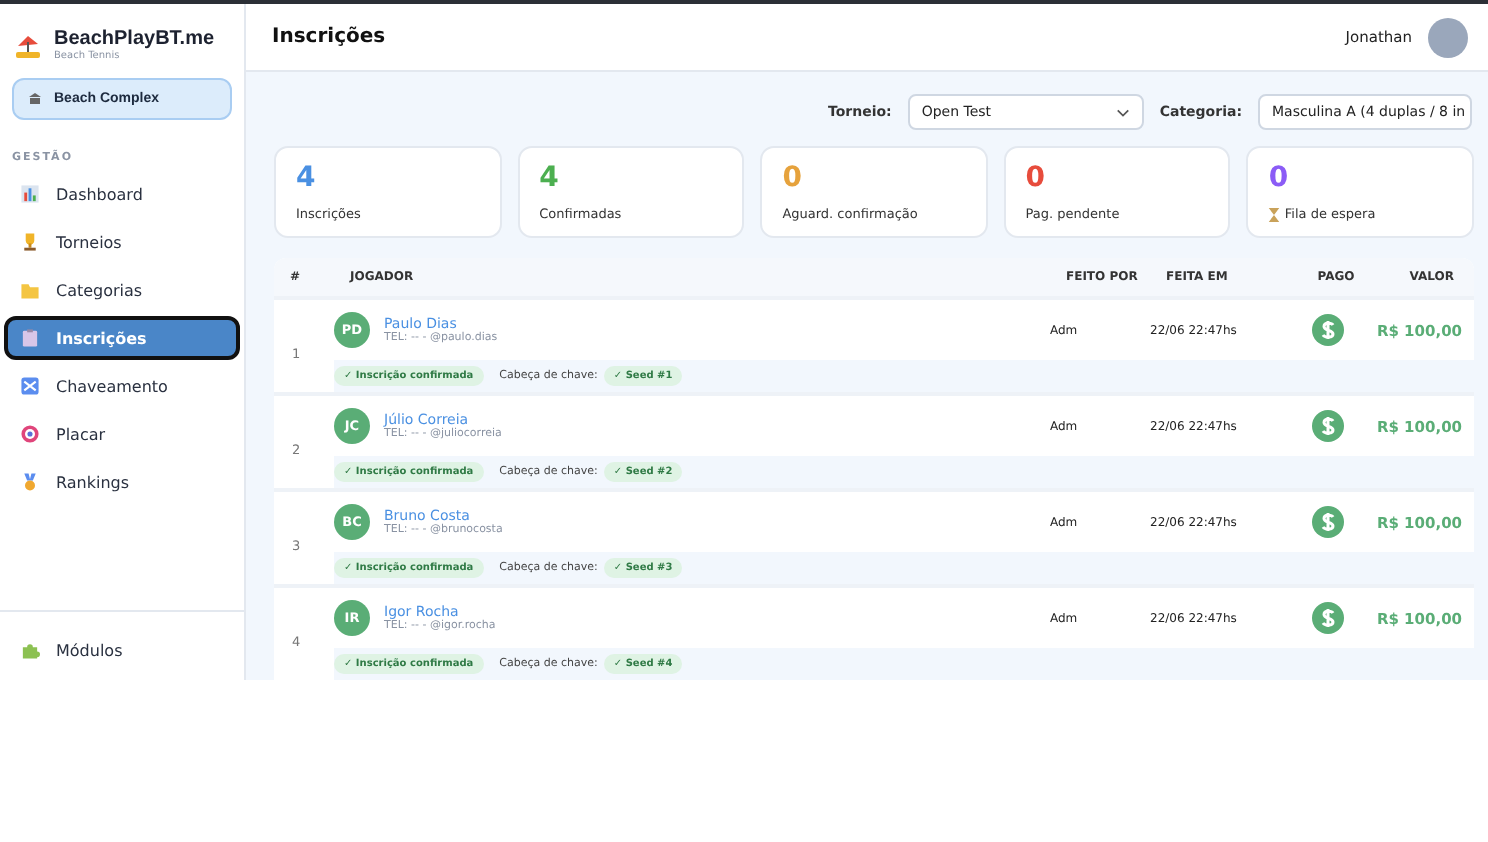 This screenshot has height=842, width=1488. Describe the element at coordinates (122, 290) in the screenshot. I see `sidebar-item: Categorias` at that location.